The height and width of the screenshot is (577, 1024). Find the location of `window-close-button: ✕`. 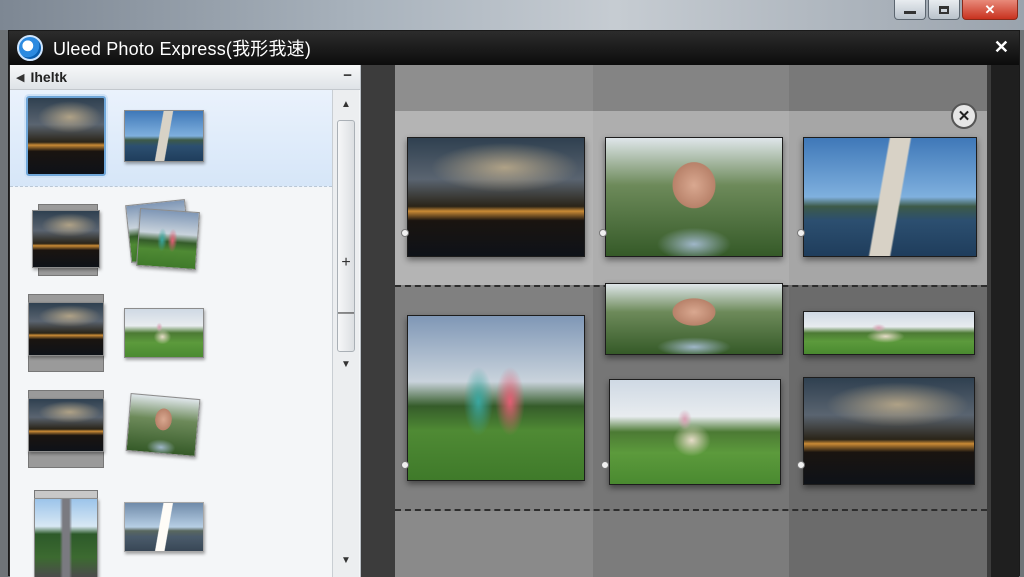

window-close-button: ✕ is located at coordinates (990, 10).